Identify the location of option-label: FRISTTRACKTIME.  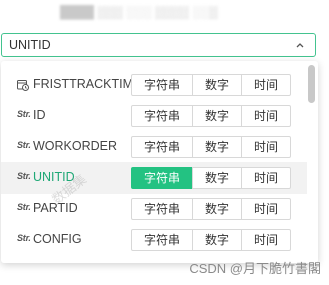
(87, 84).